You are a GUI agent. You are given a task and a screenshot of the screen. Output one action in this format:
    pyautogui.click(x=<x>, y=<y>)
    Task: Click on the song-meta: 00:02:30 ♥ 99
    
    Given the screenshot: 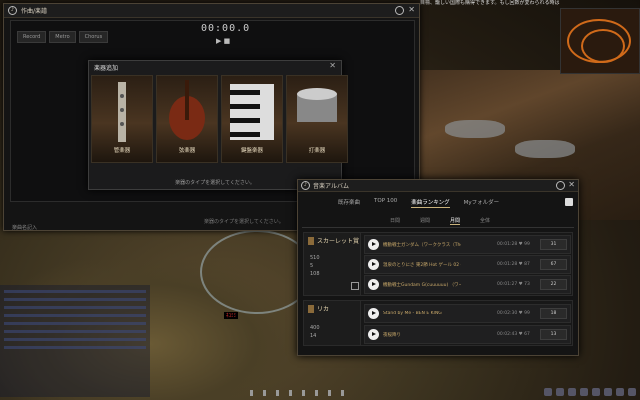 What is the action you would take?
    pyautogui.click(x=513, y=313)
    